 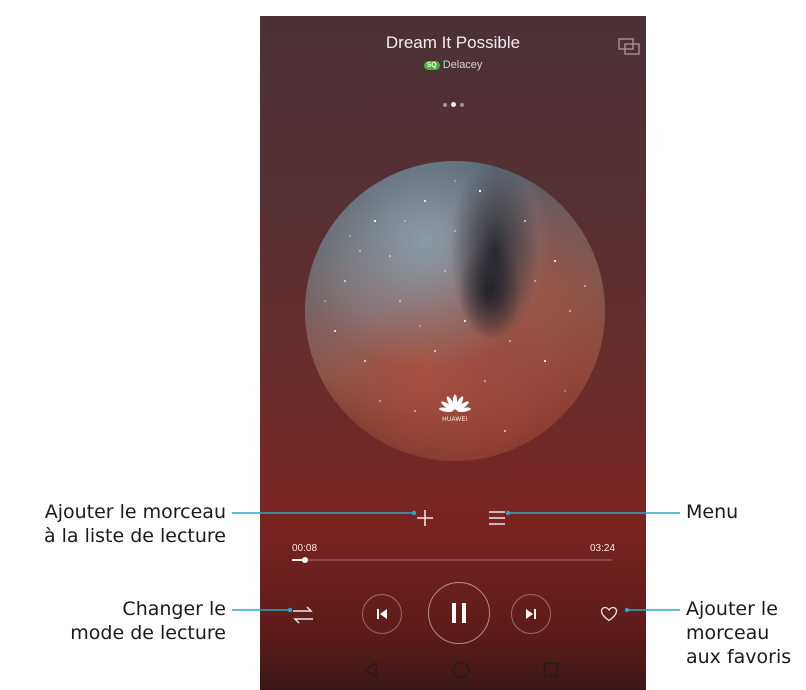 I want to click on callout-dot-fav, so click(x=627, y=610).